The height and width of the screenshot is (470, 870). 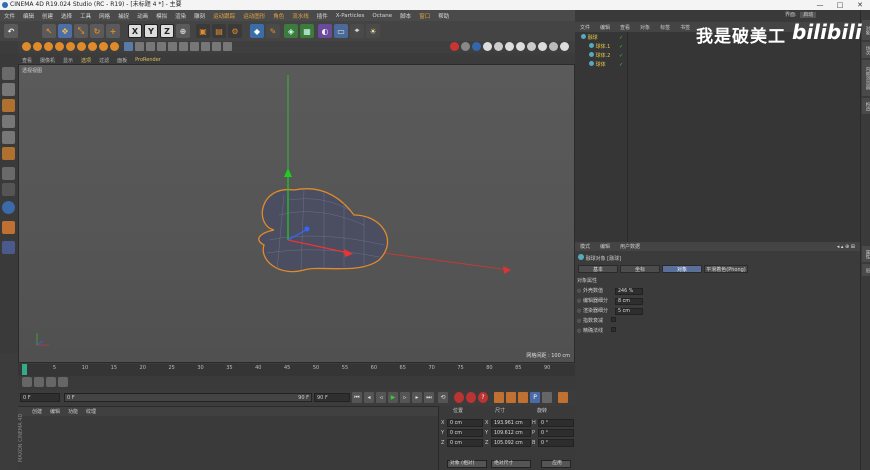 I want to click on side-tab-content-browser: 内容浏览器, so click(x=866, y=78).